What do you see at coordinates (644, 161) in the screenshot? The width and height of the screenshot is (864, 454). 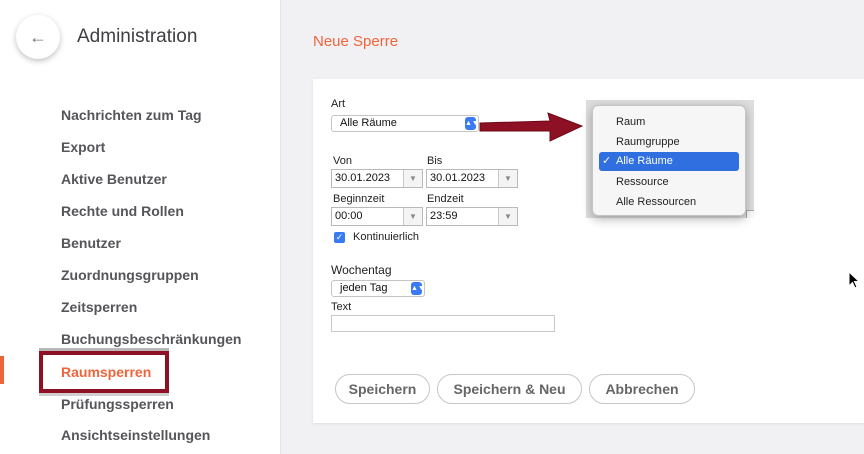 I see `dropdown-option-label: Alle Räume` at bounding box center [644, 161].